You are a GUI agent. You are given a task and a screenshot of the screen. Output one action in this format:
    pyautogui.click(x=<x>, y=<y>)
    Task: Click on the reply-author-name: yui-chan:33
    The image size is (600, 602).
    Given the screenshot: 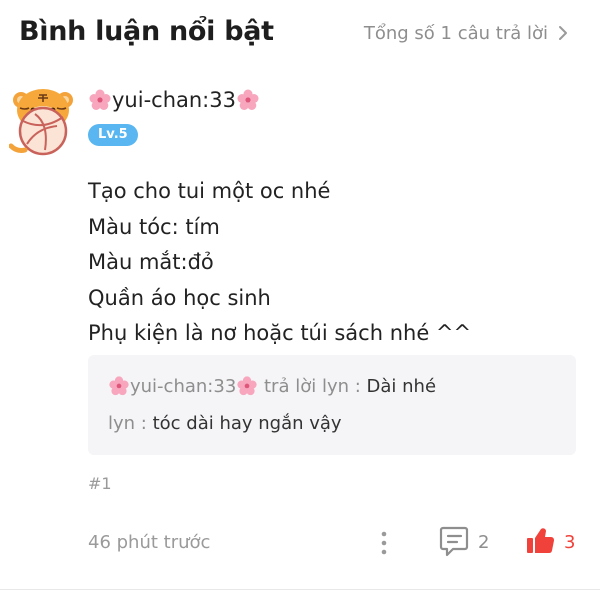 What is the action you would take?
    pyautogui.click(x=183, y=386)
    